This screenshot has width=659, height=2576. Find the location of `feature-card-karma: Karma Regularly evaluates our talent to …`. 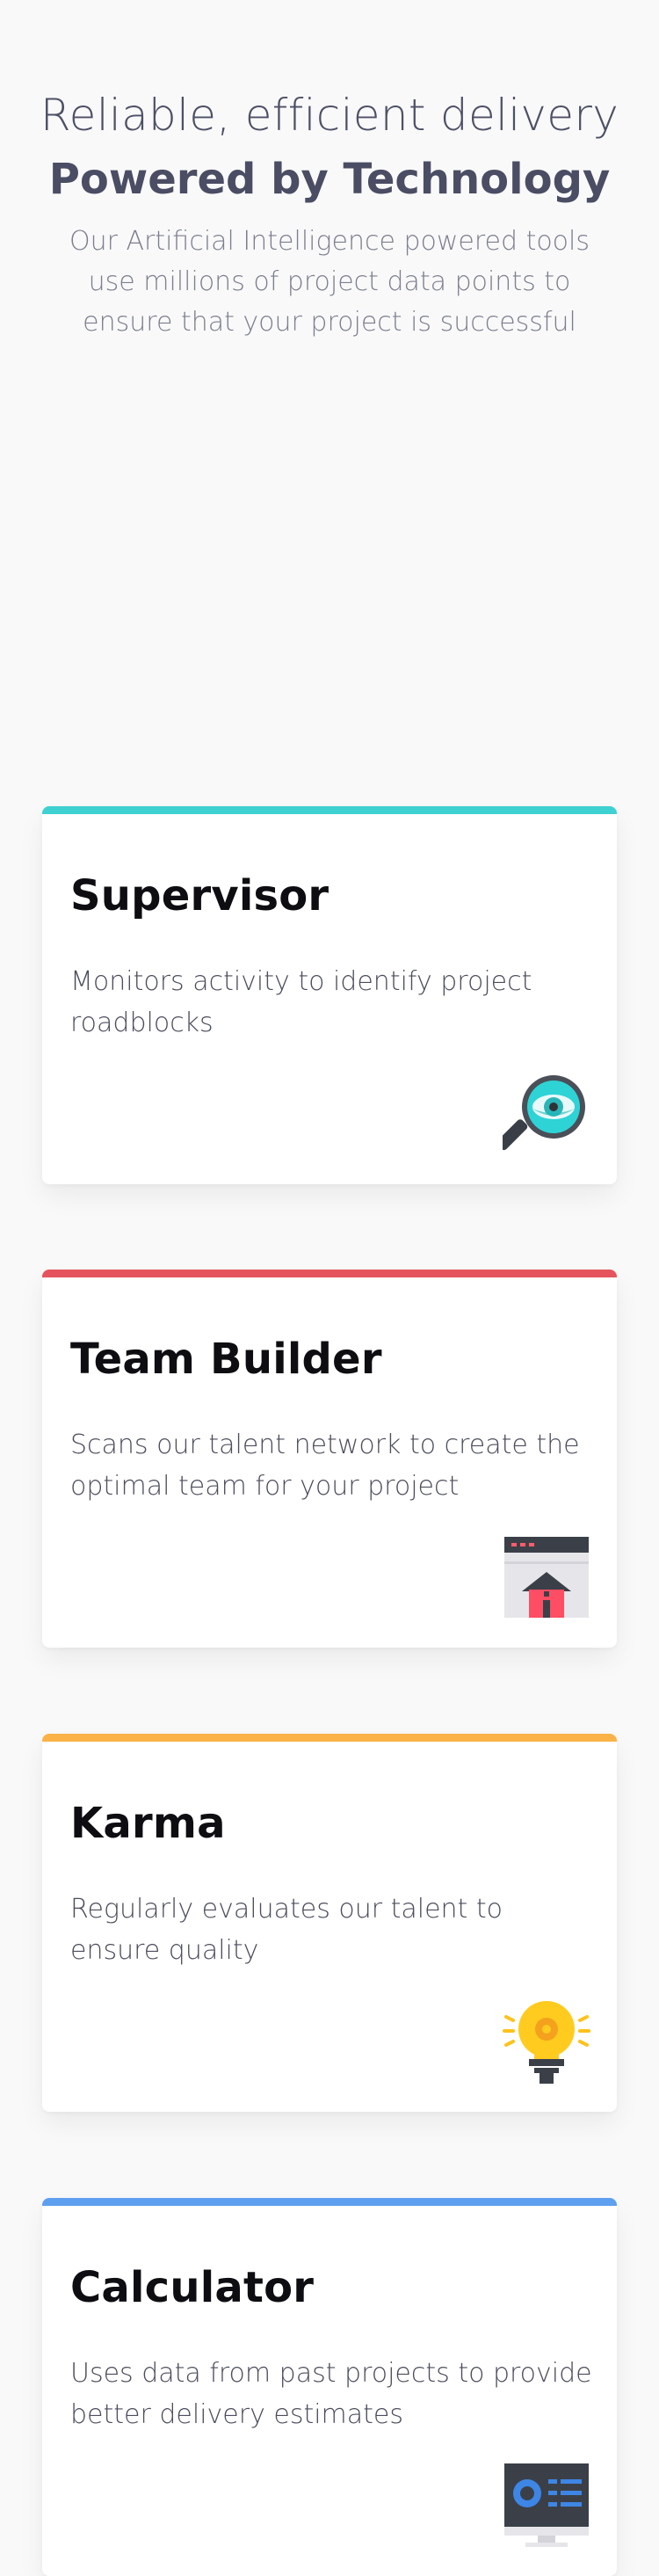

feature-card-karma: Karma Regularly evaluates our talent to … is located at coordinates (329, 1923).